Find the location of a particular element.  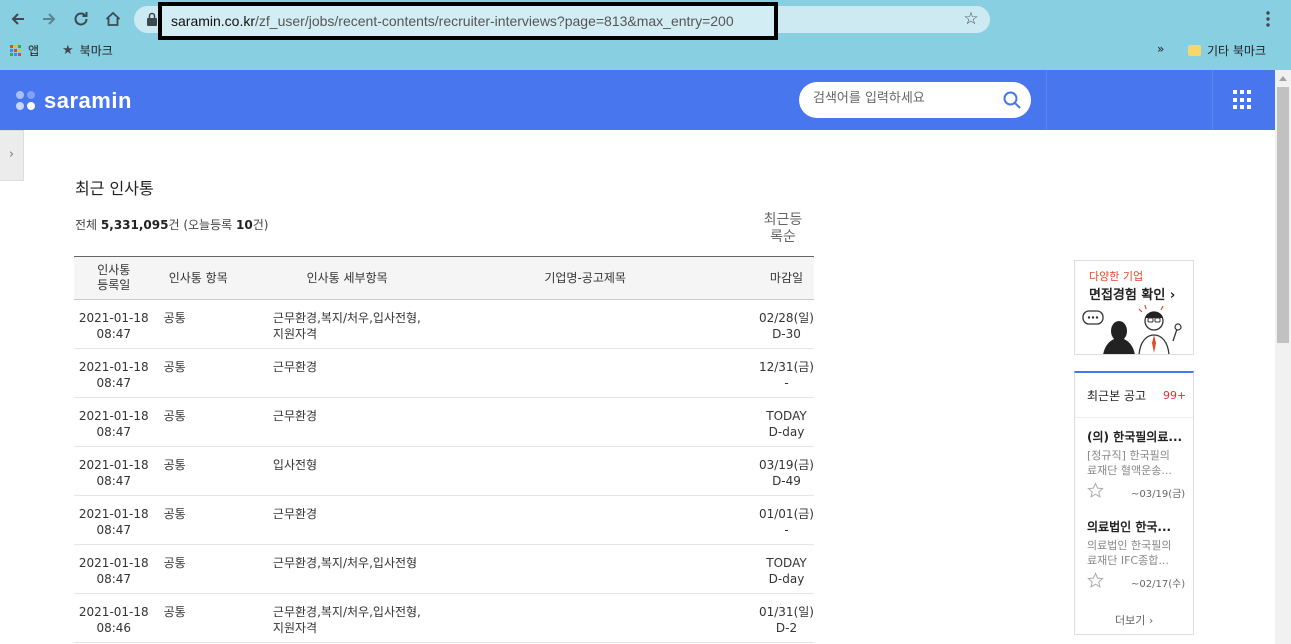

recent-job-deadline: ~02/17(수) is located at coordinates (1158, 584).